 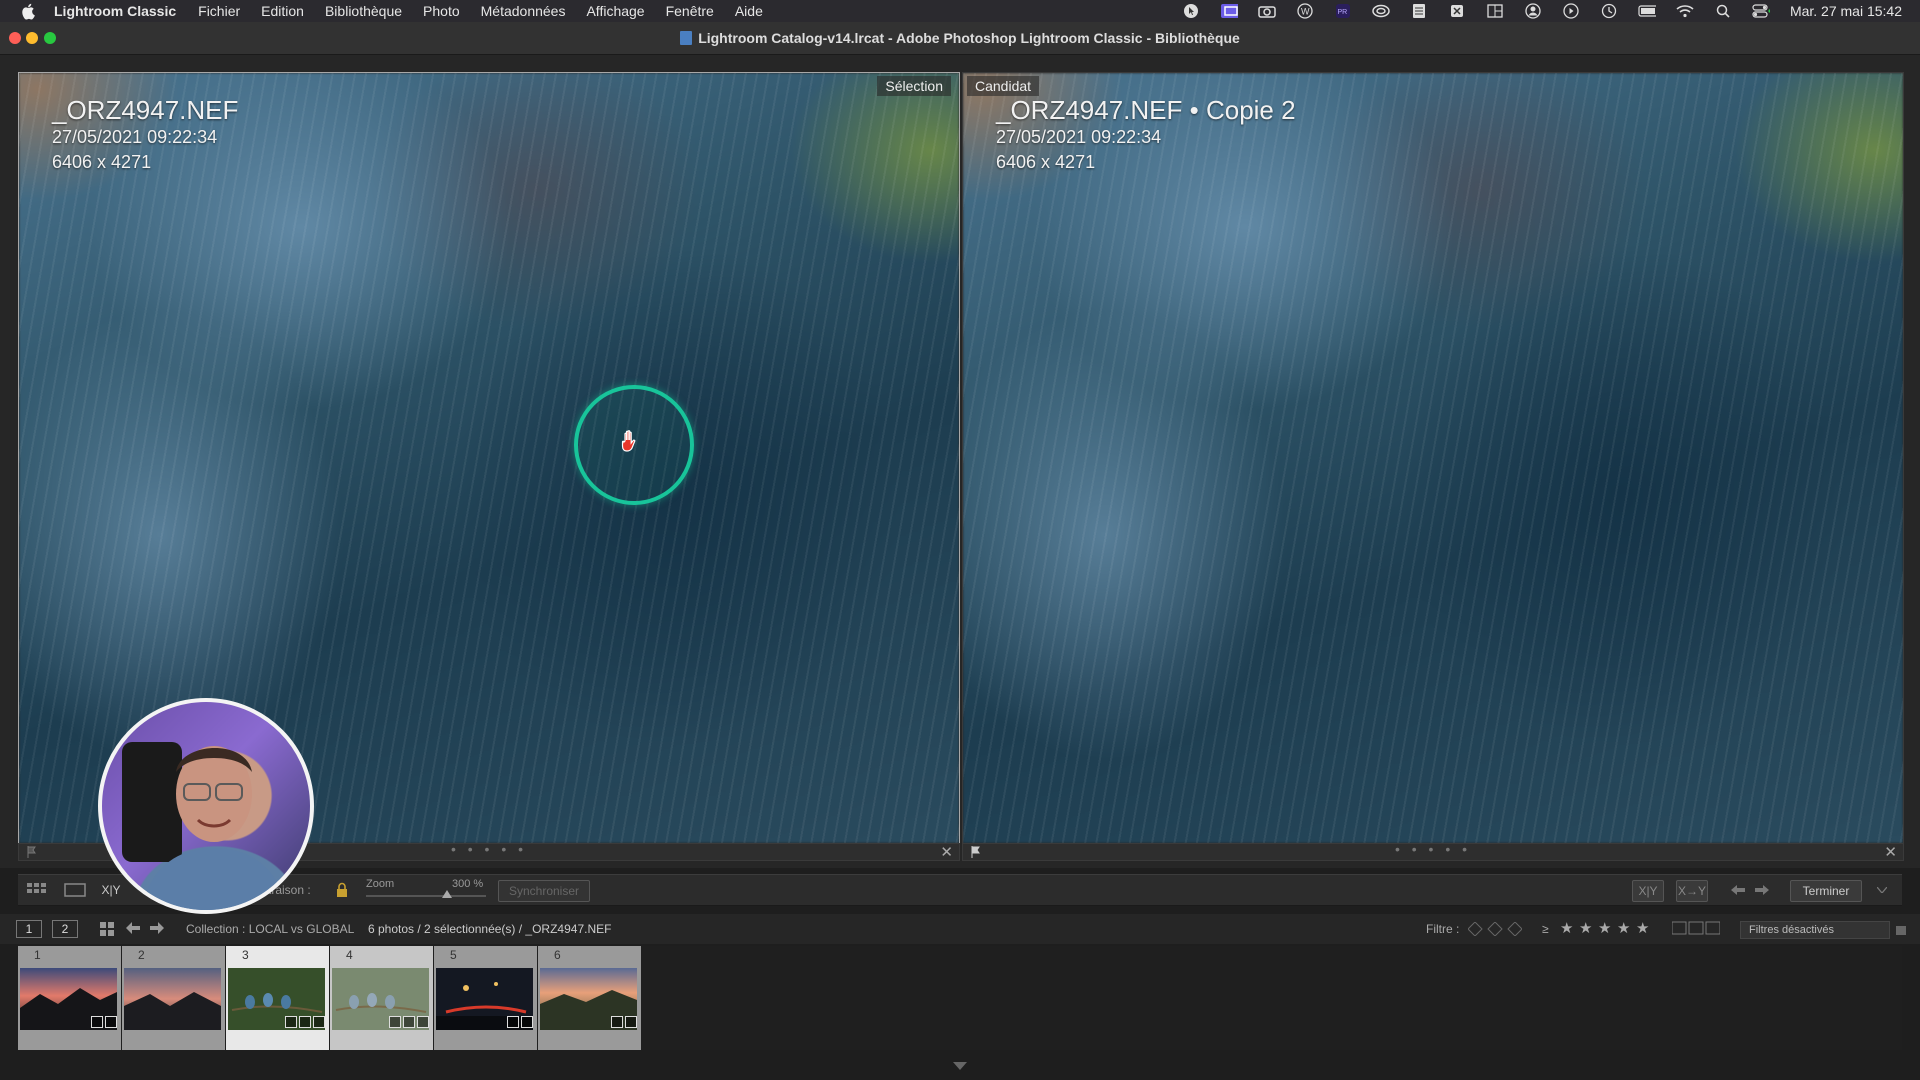 I want to click on menu-edition: Edition, so click(x=282, y=11).